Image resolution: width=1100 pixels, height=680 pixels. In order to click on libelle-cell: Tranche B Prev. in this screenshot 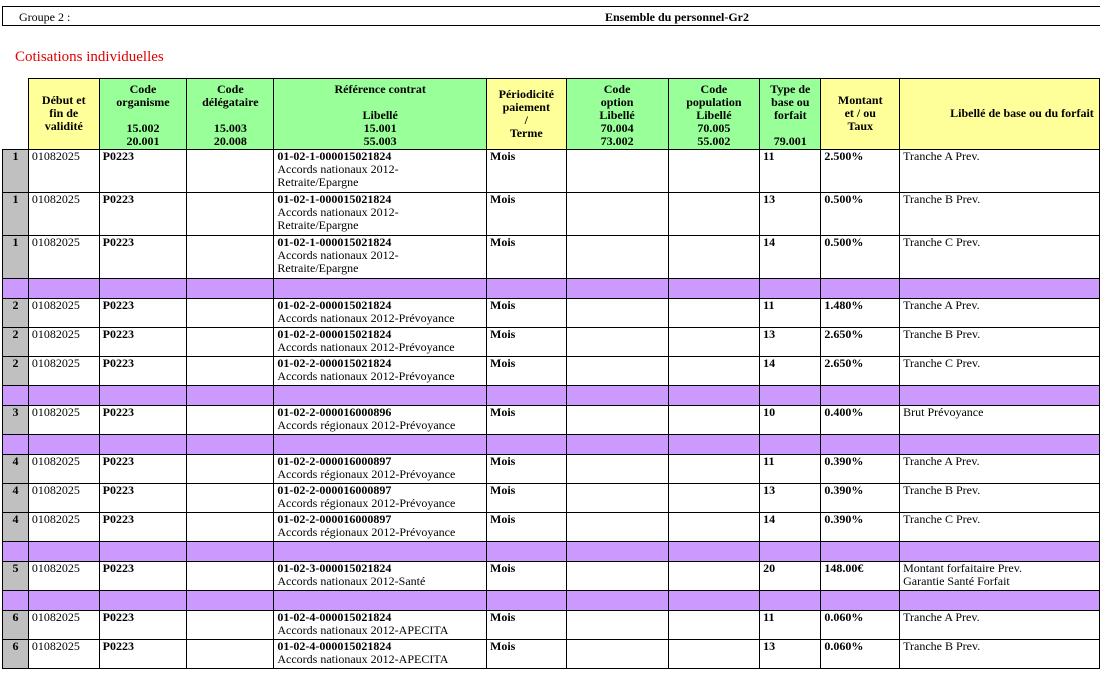, I will do `click(999, 498)`.